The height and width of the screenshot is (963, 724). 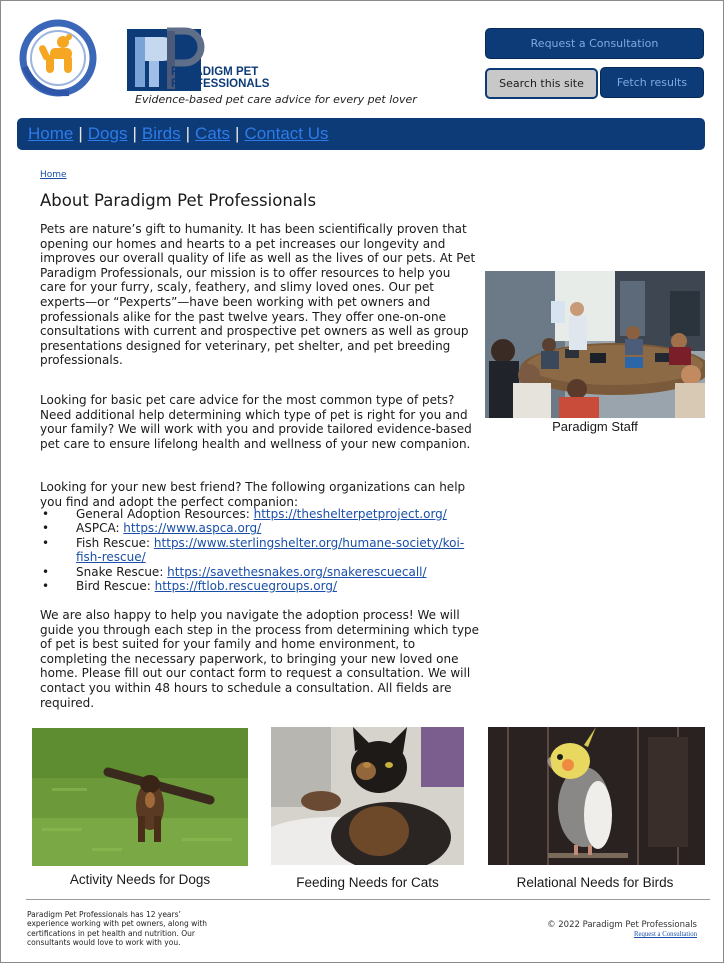 I want to click on search-site-button: Search this site, so click(x=541, y=83).